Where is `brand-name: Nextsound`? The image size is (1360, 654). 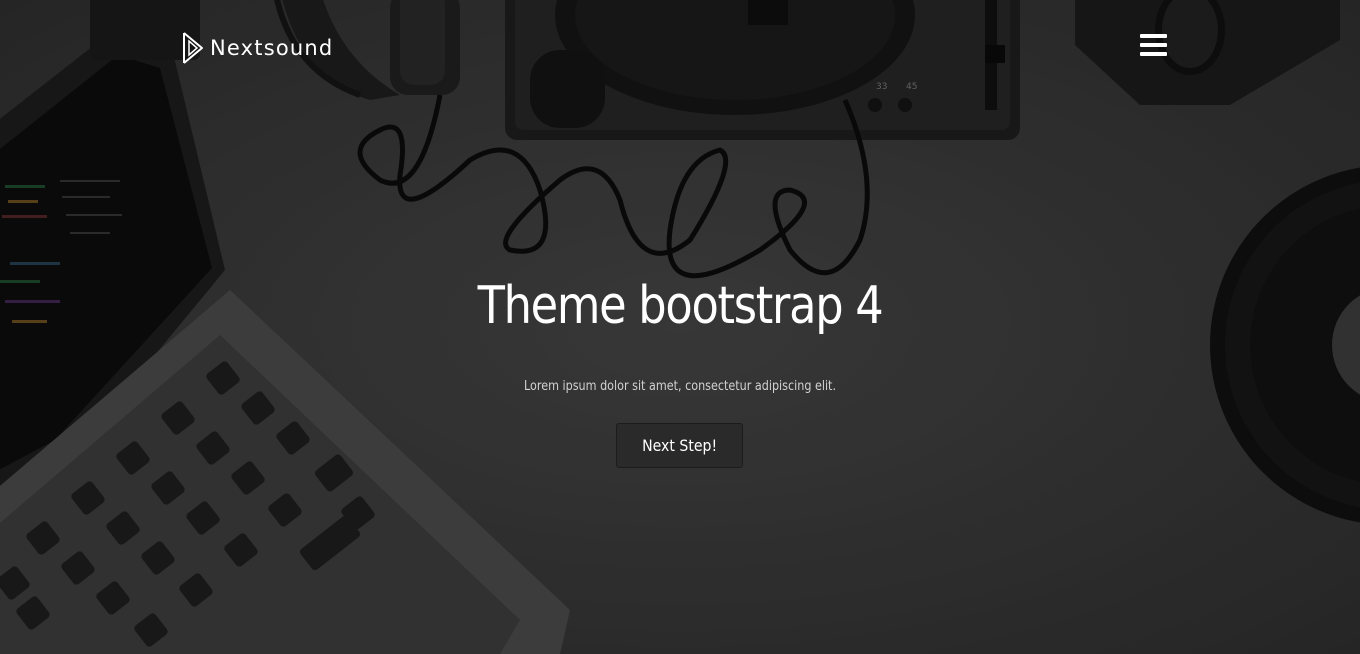
brand-name: Nextsound is located at coordinates (272, 48).